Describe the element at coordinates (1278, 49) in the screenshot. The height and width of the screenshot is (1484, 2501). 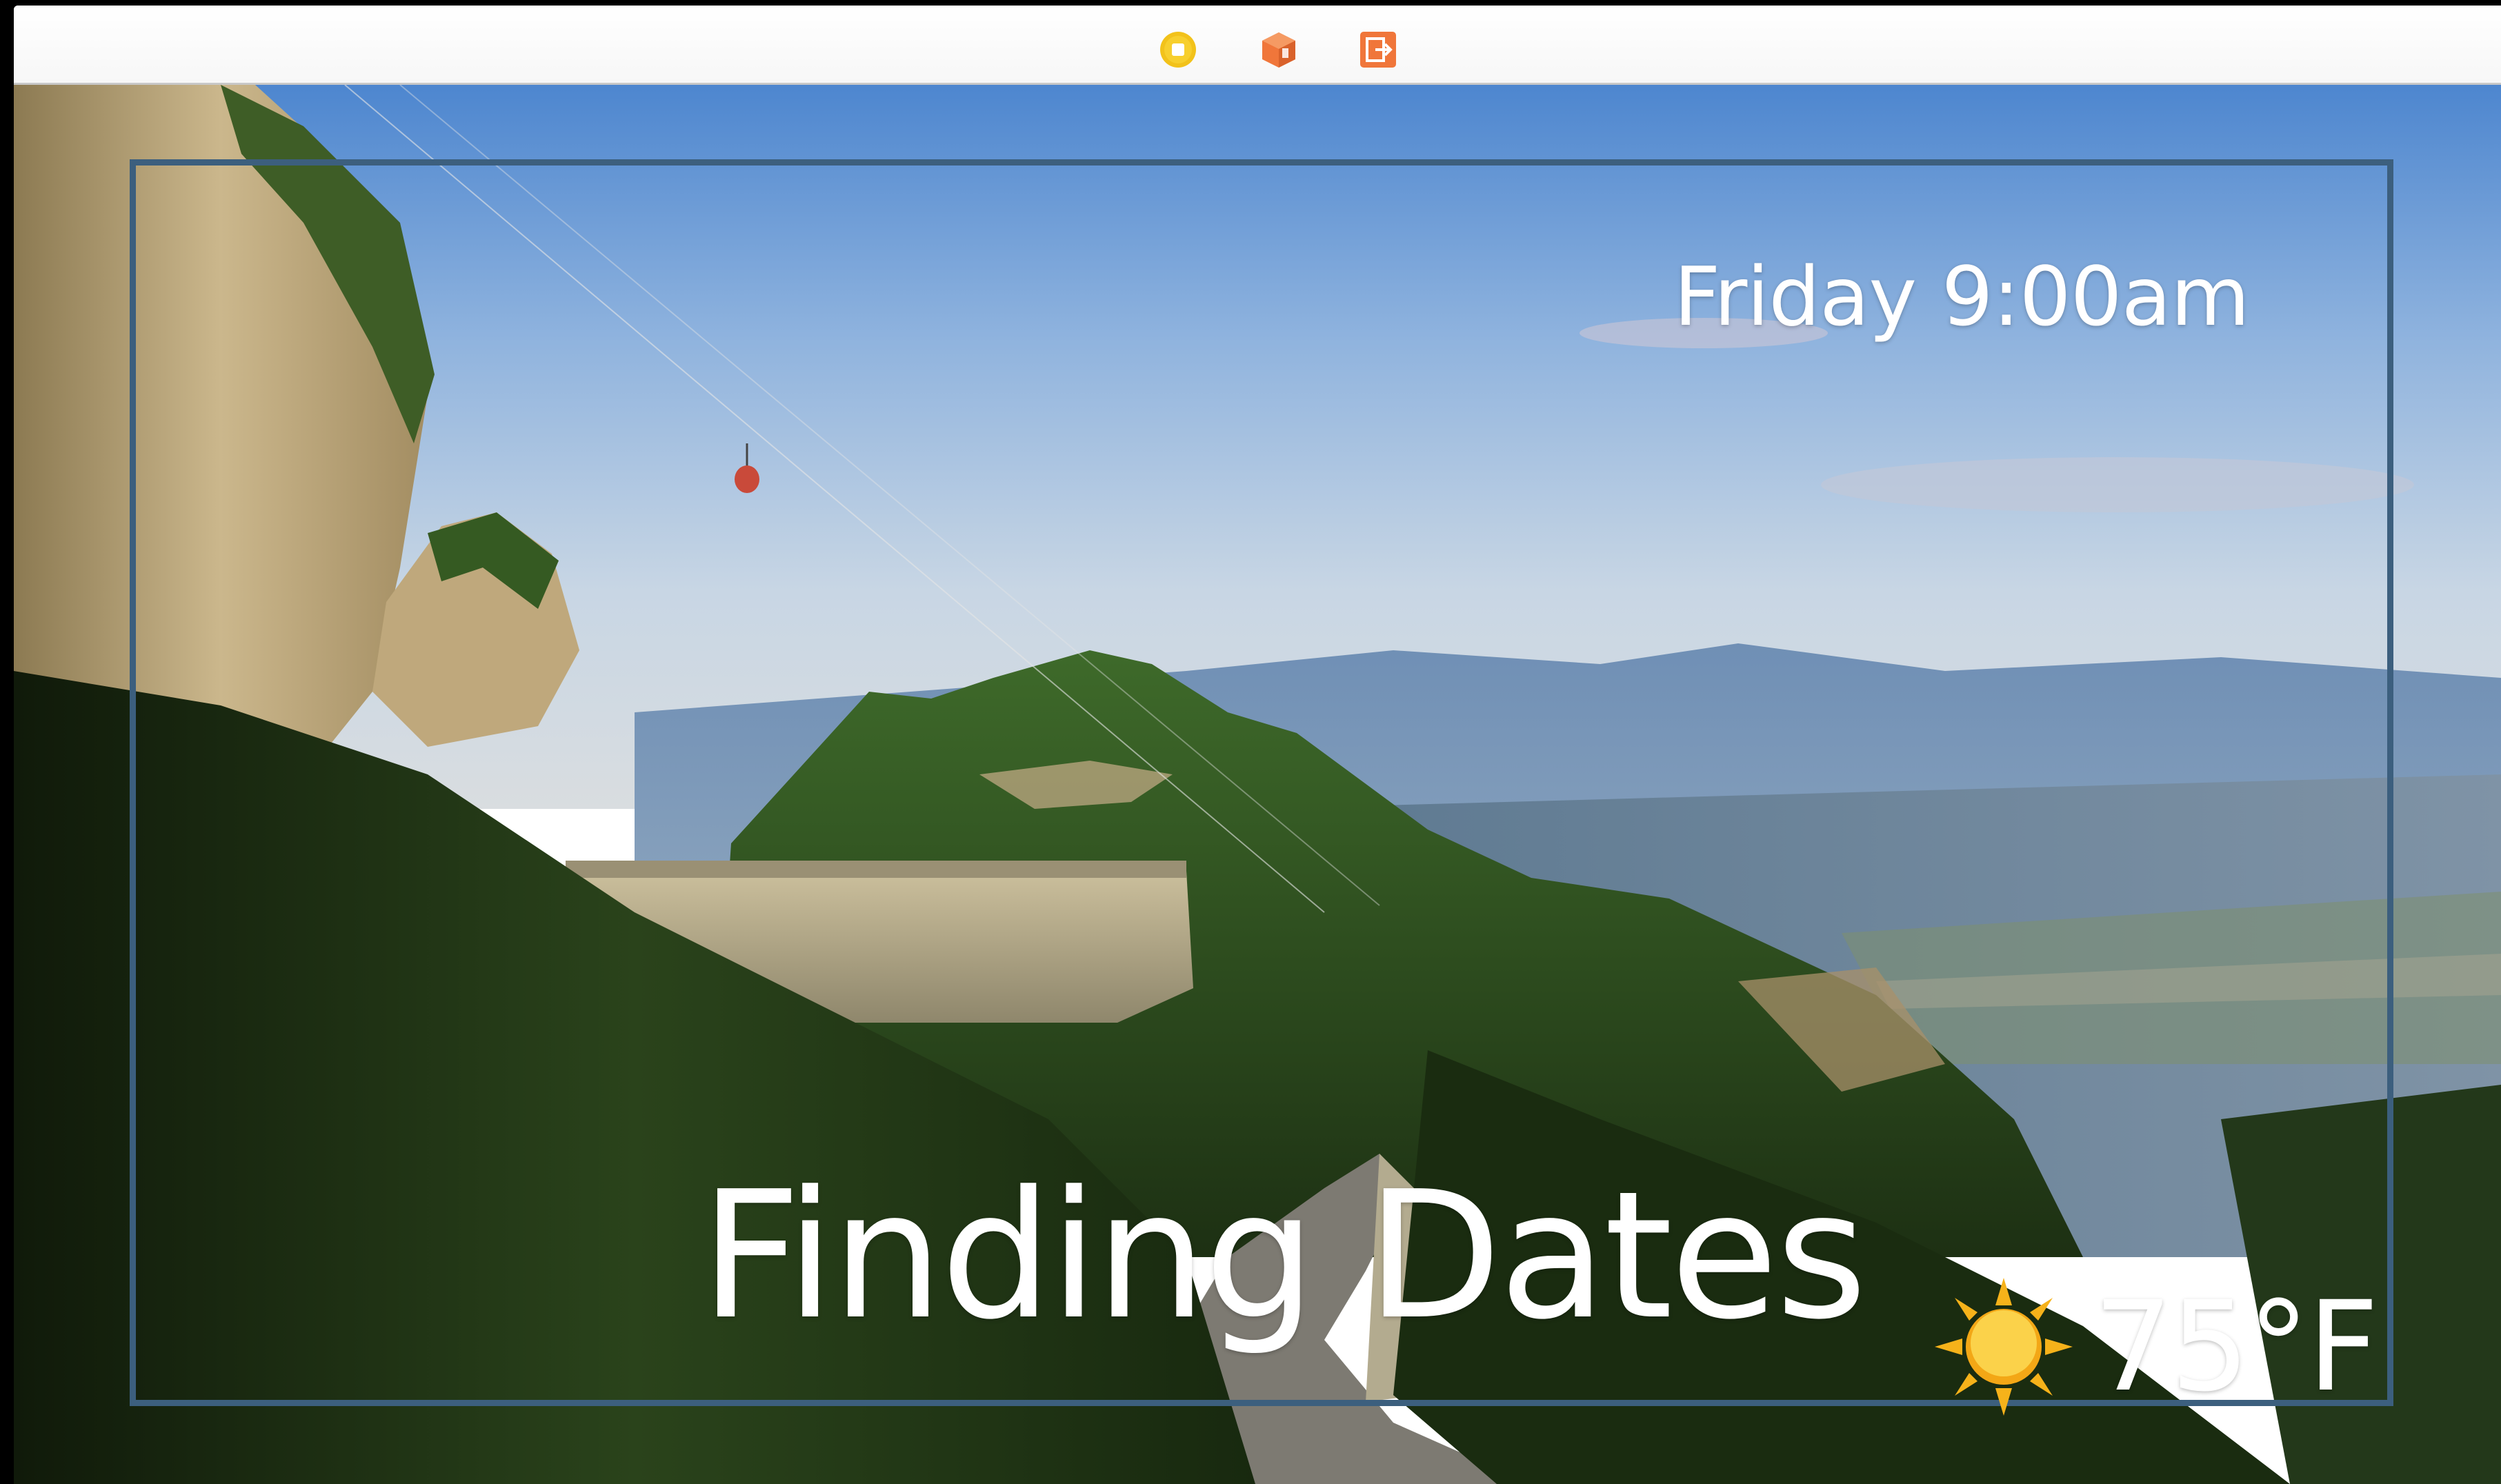
I see `cube-icon` at that location.